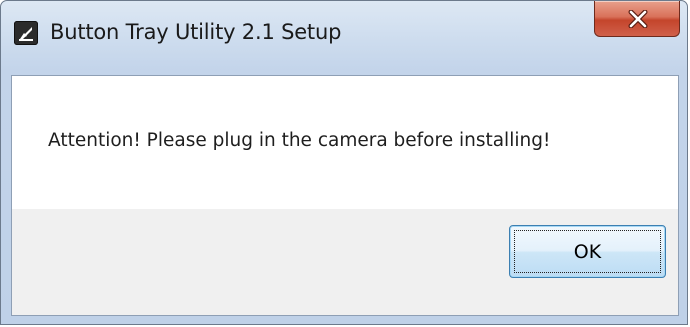  Describe the element at coordinates (196, 32) in the screenshot. I see `window-title: Button Tray Utility 2.1 Setup` at that location.